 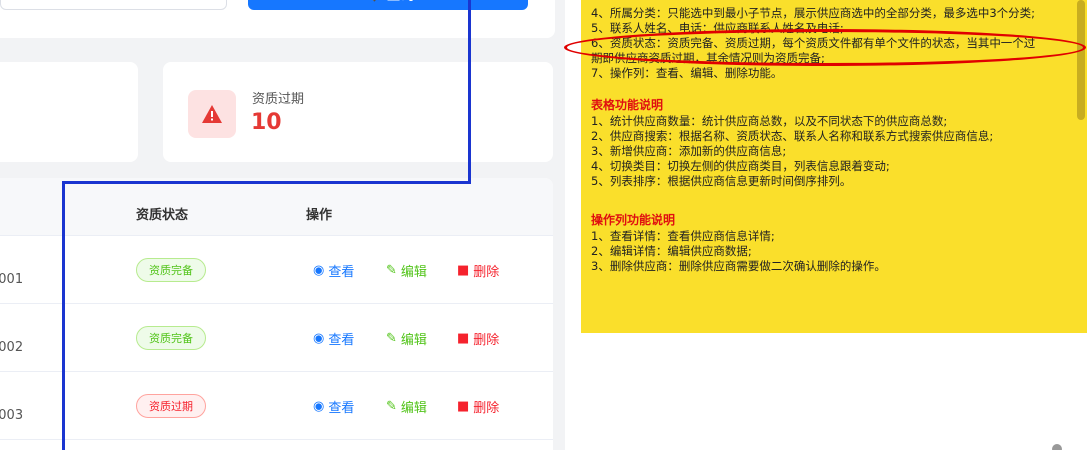 What do you see at coordinates (12, 279) in the screenshot?
I see `supplier-code: 0001` at bounding box center [12, 279].